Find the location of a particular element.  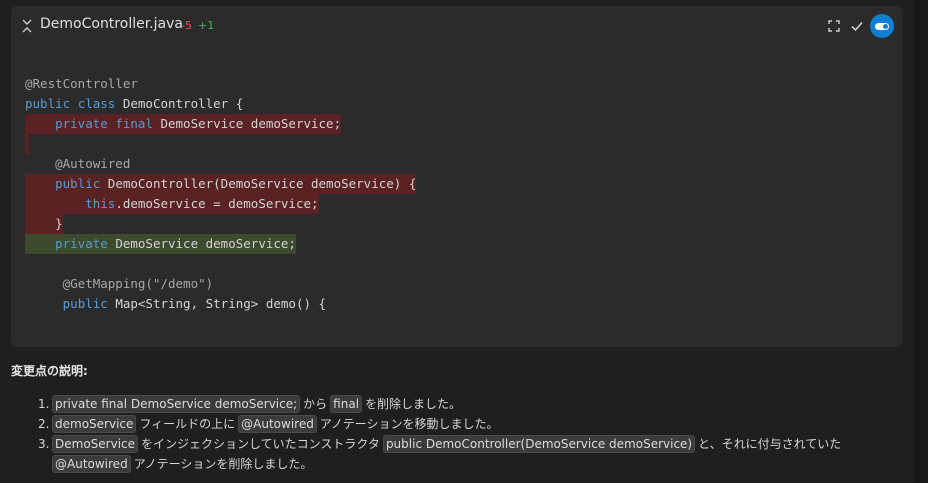

code-line: private DemoService demoService; is located at coordinates (160, 244).